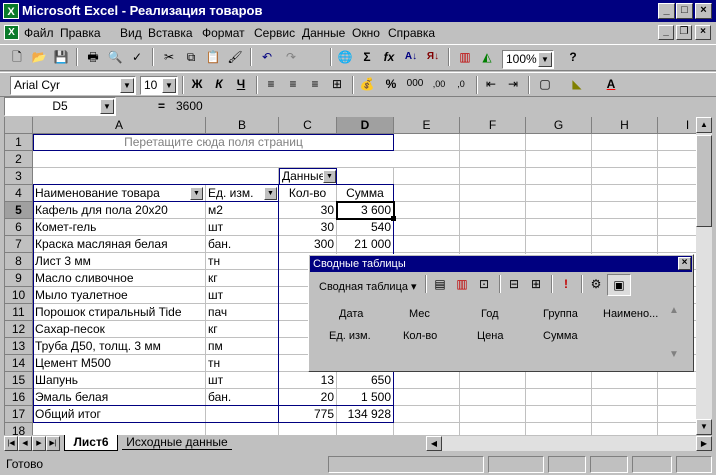 The image size is (716, 475). Describe the element at coordinates (487, 57) in the screenshot. I see `drawing-icon: ◭` at that location.